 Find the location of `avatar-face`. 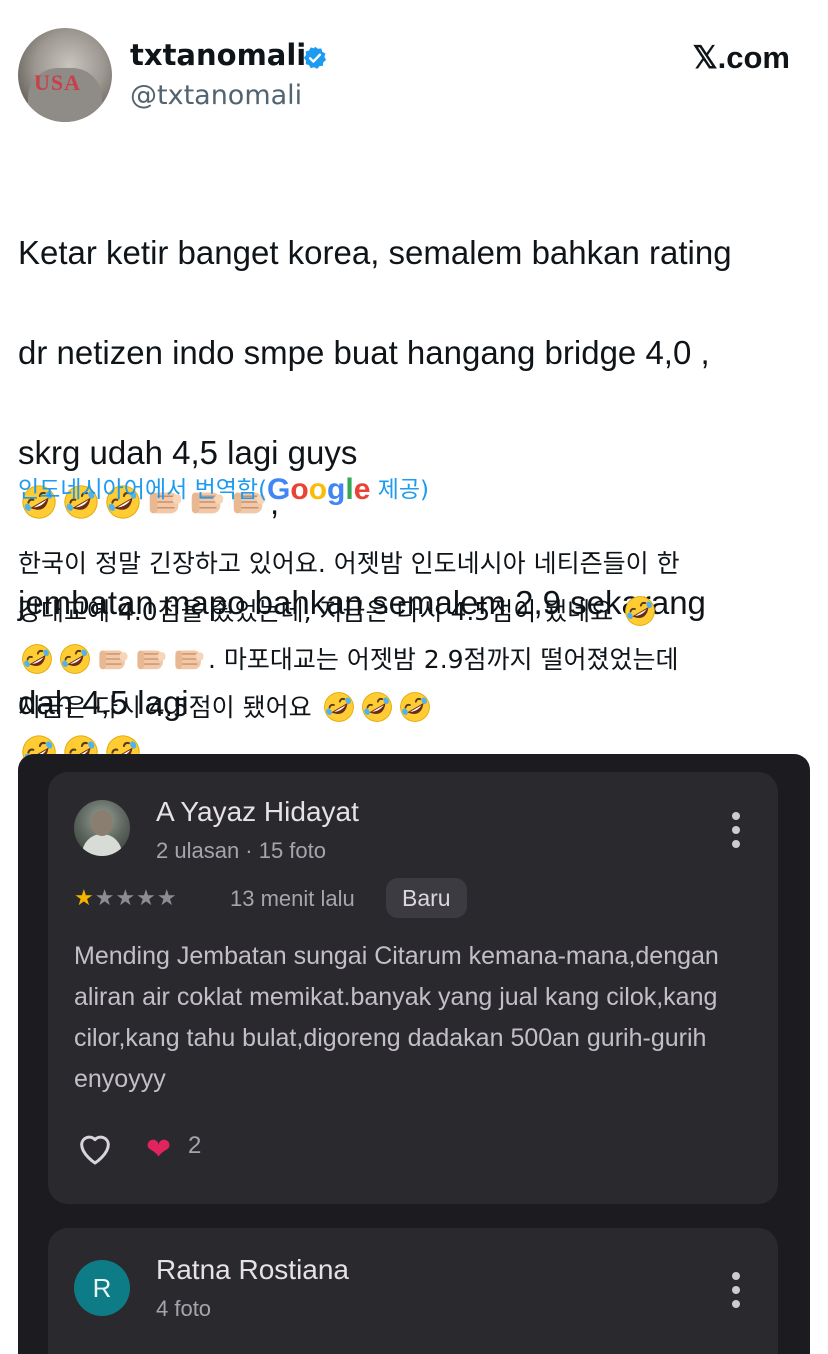

avatar-face is located at coordinates (102, 823).